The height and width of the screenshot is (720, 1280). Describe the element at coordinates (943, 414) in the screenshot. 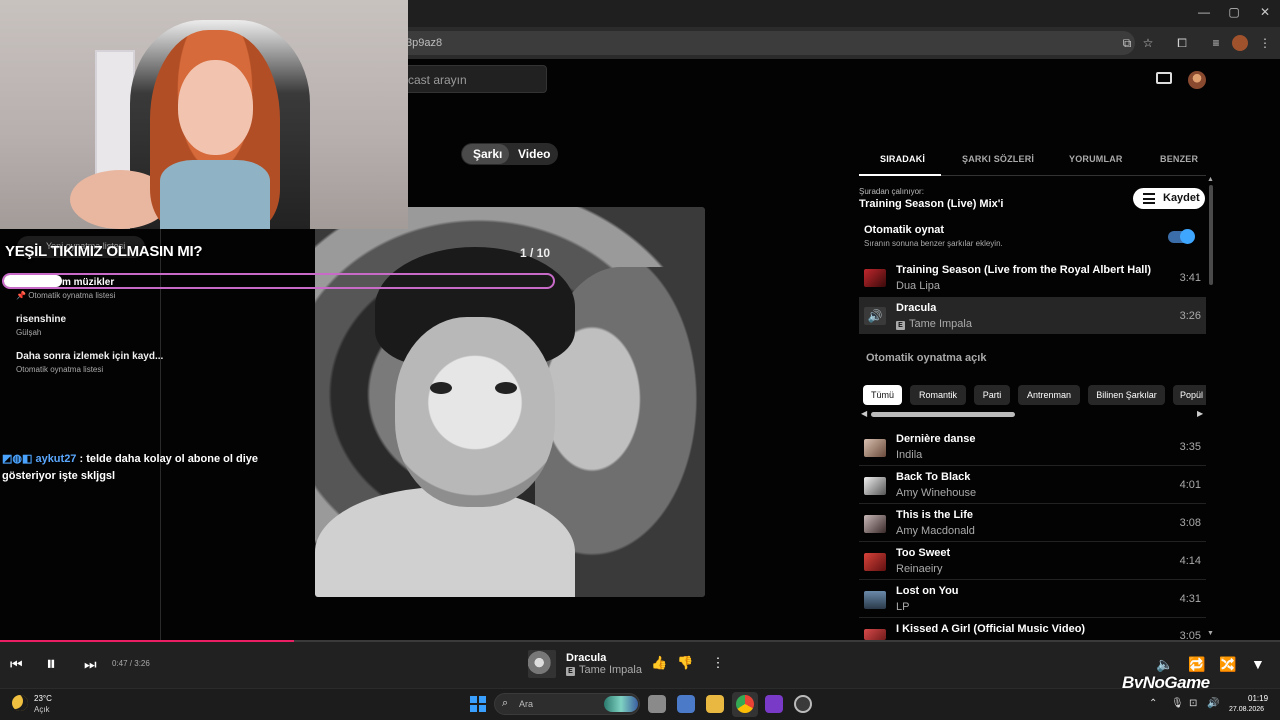

I see `chips-scrollbar` at that location.